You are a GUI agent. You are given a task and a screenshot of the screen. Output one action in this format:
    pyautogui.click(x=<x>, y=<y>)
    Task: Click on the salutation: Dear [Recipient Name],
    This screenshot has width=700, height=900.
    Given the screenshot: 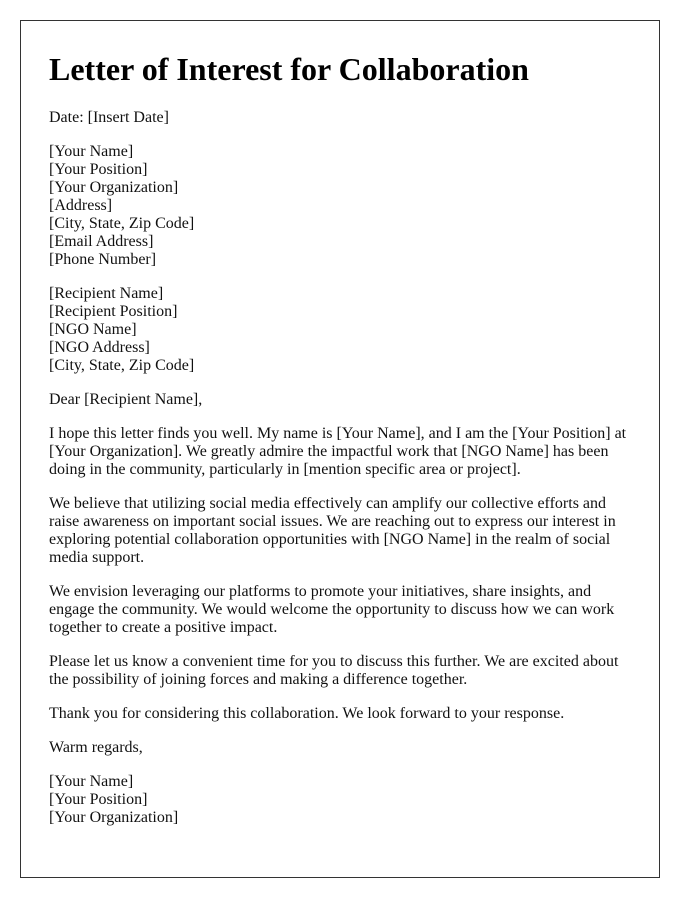 What is the action you would take?
    pyautogui.click(x=126, y=399)
    